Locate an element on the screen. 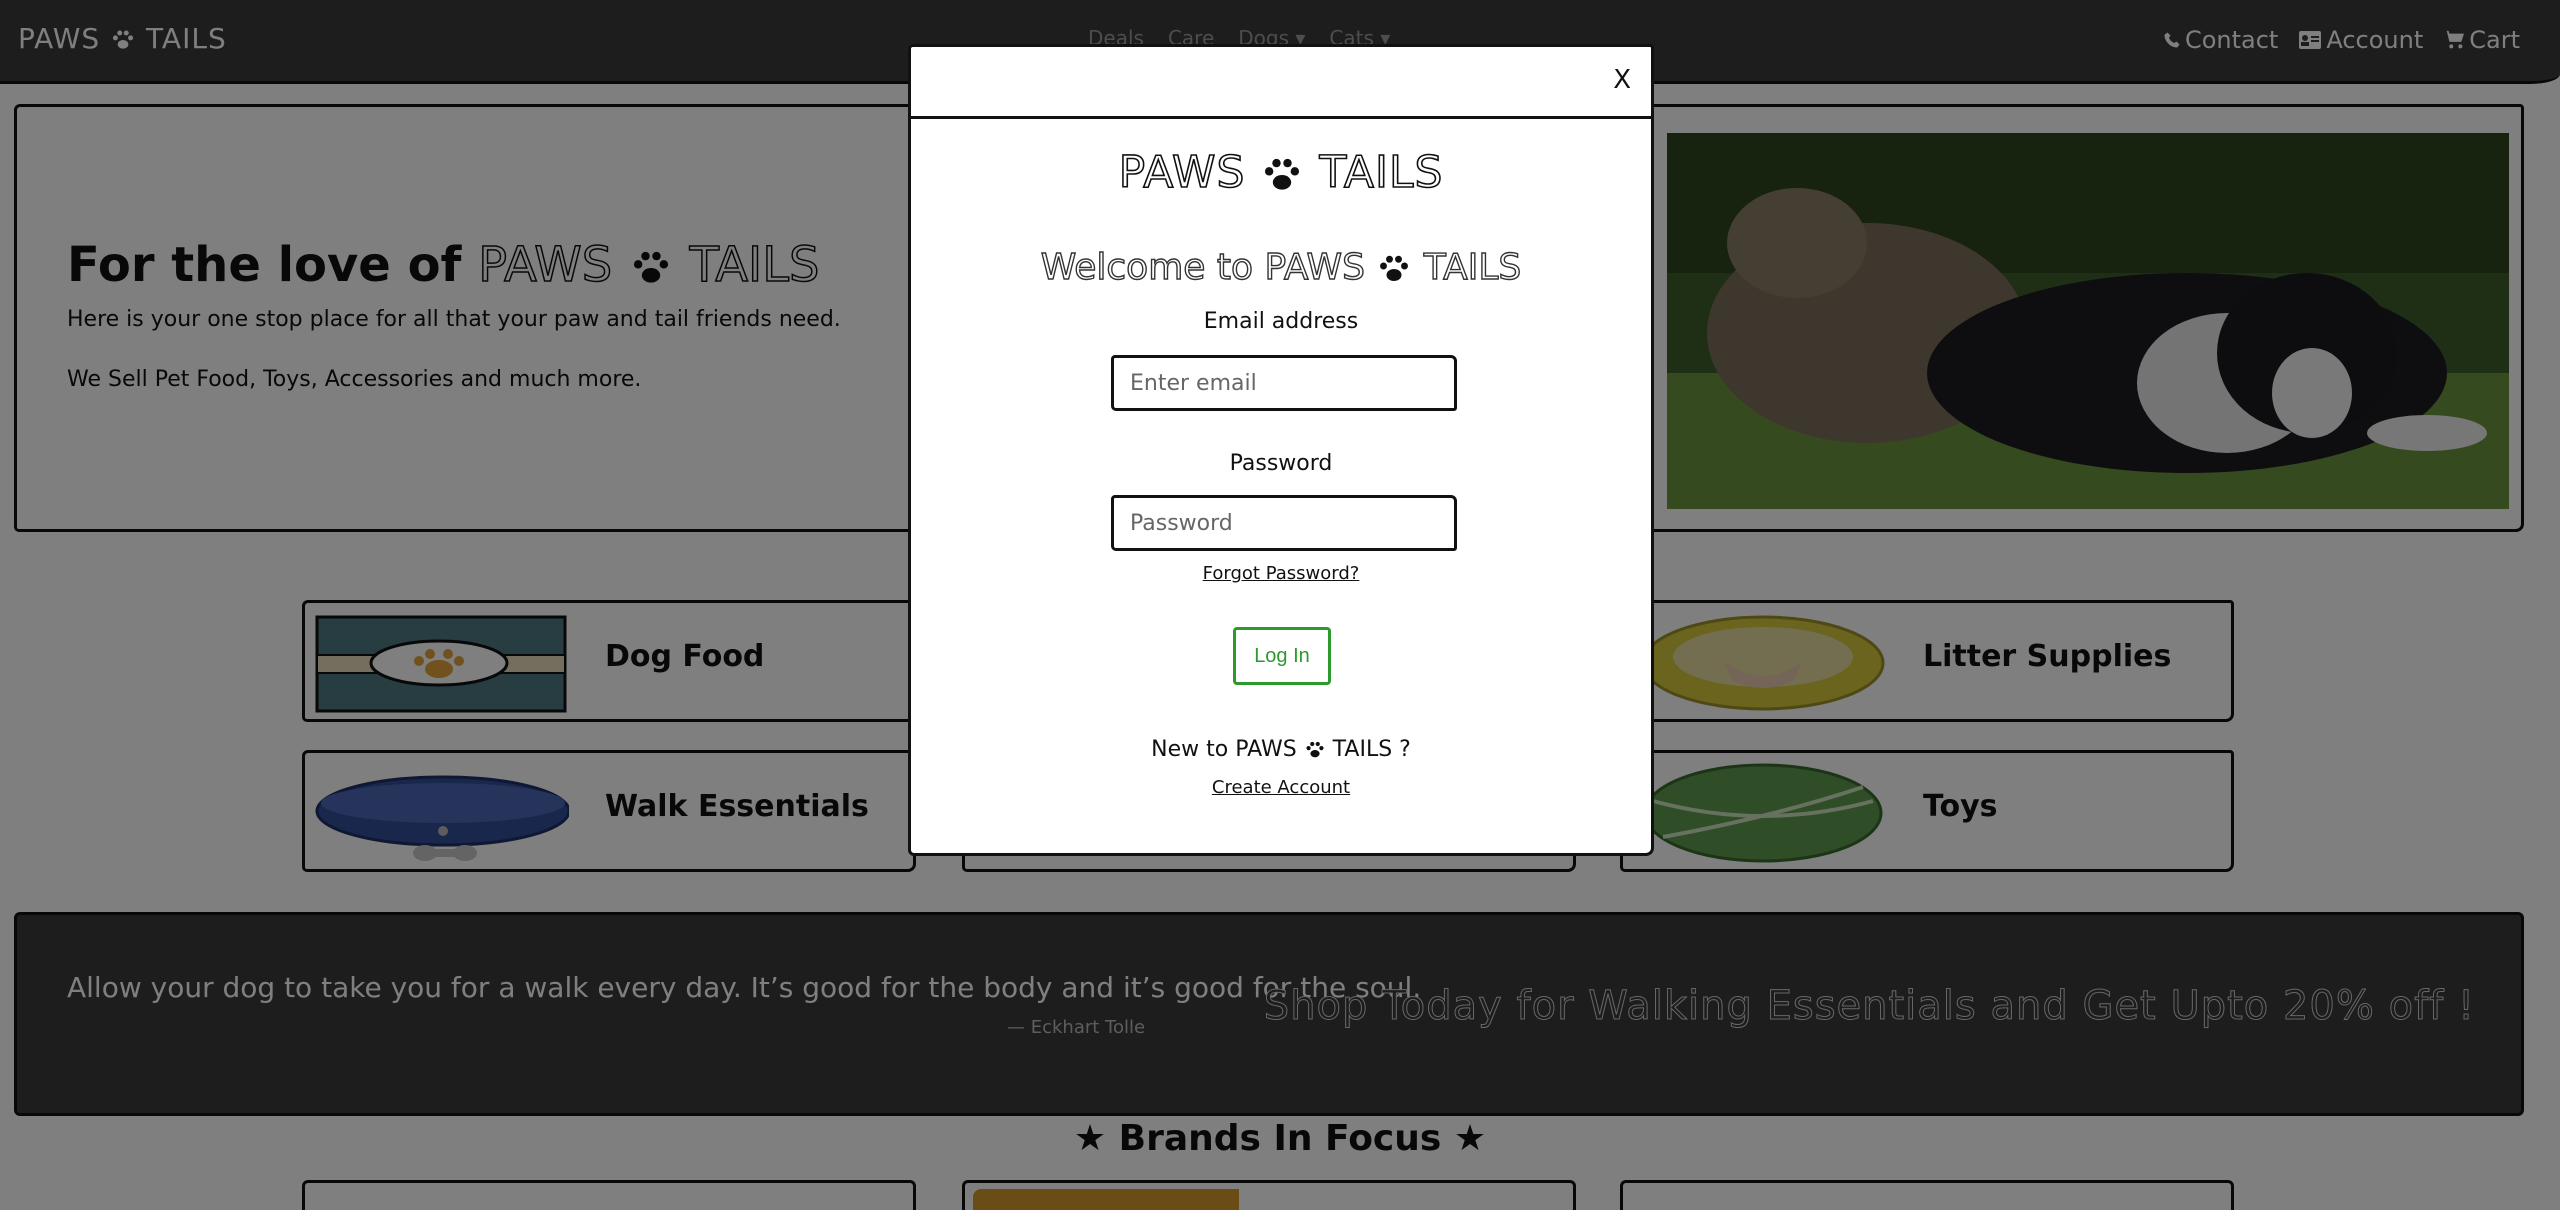  modal-logo-paws: PAWS is located at coordinates (1182, 172).